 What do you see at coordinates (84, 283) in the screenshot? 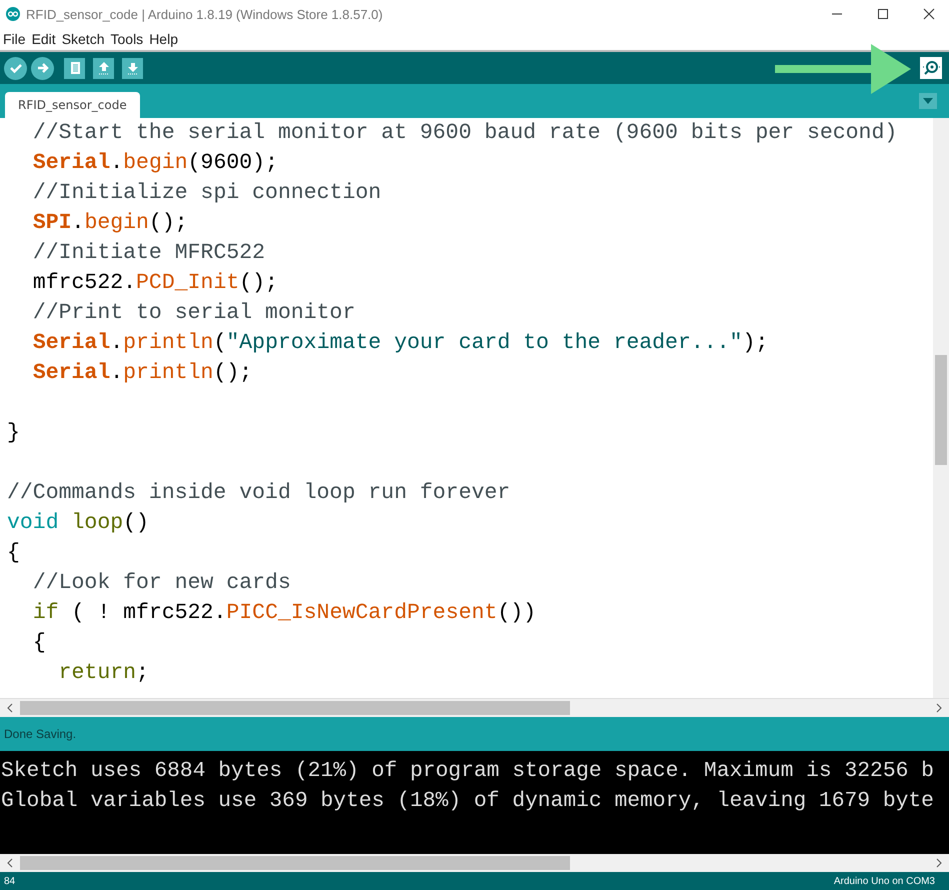
I see `code-text: mfrc522.` at bounding box center [84, 283].